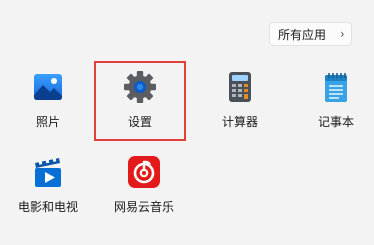 The height and width of the screenshot is (245, 374). What do you see at coordinates (47, 122) in the screenshot?
I see `app-label-photos: 照片` at bounding box center [47, 122].